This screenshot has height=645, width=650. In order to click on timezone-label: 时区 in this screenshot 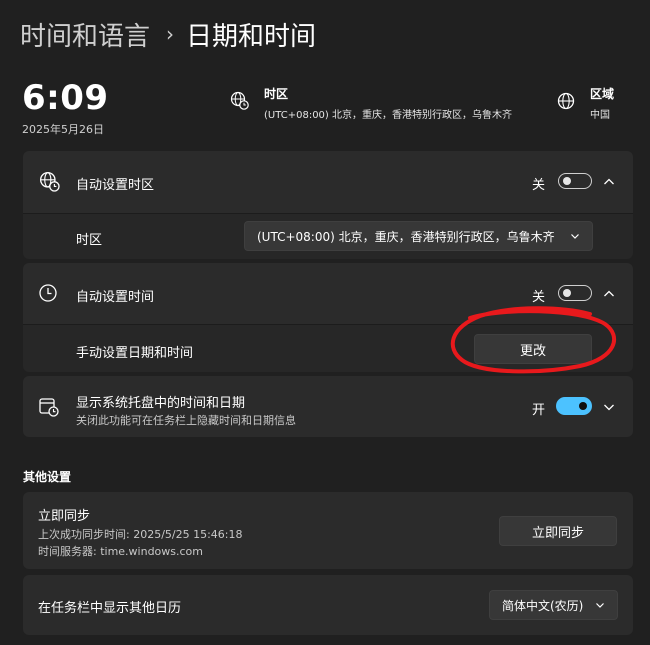, I will do `click(89, 240)`.